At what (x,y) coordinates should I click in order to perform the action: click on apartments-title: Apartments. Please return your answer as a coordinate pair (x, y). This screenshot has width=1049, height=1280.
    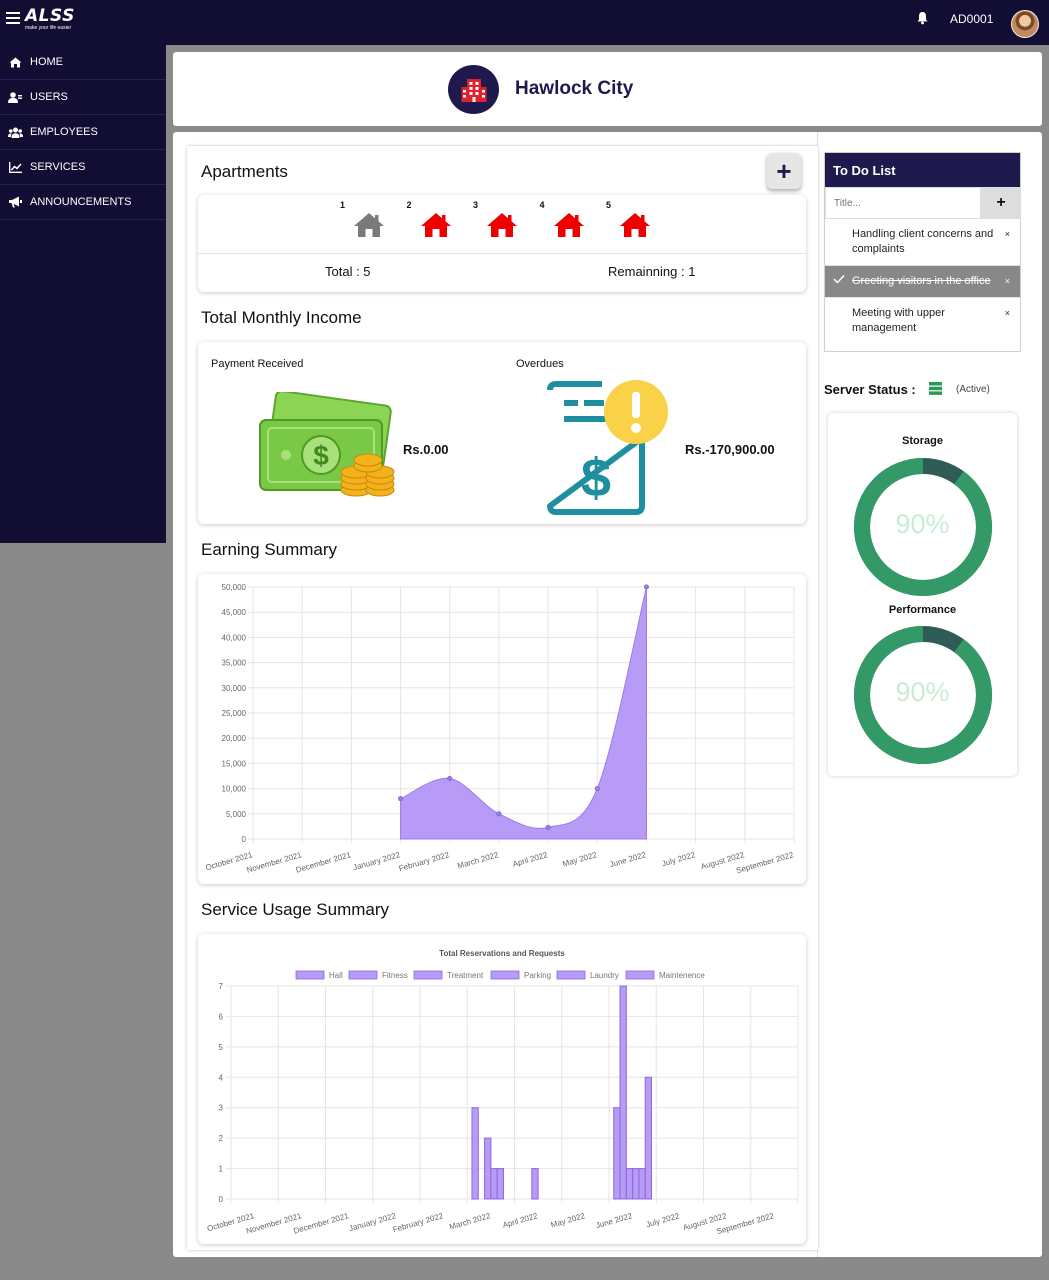
    Looking at the image, I should click on (244, 171).